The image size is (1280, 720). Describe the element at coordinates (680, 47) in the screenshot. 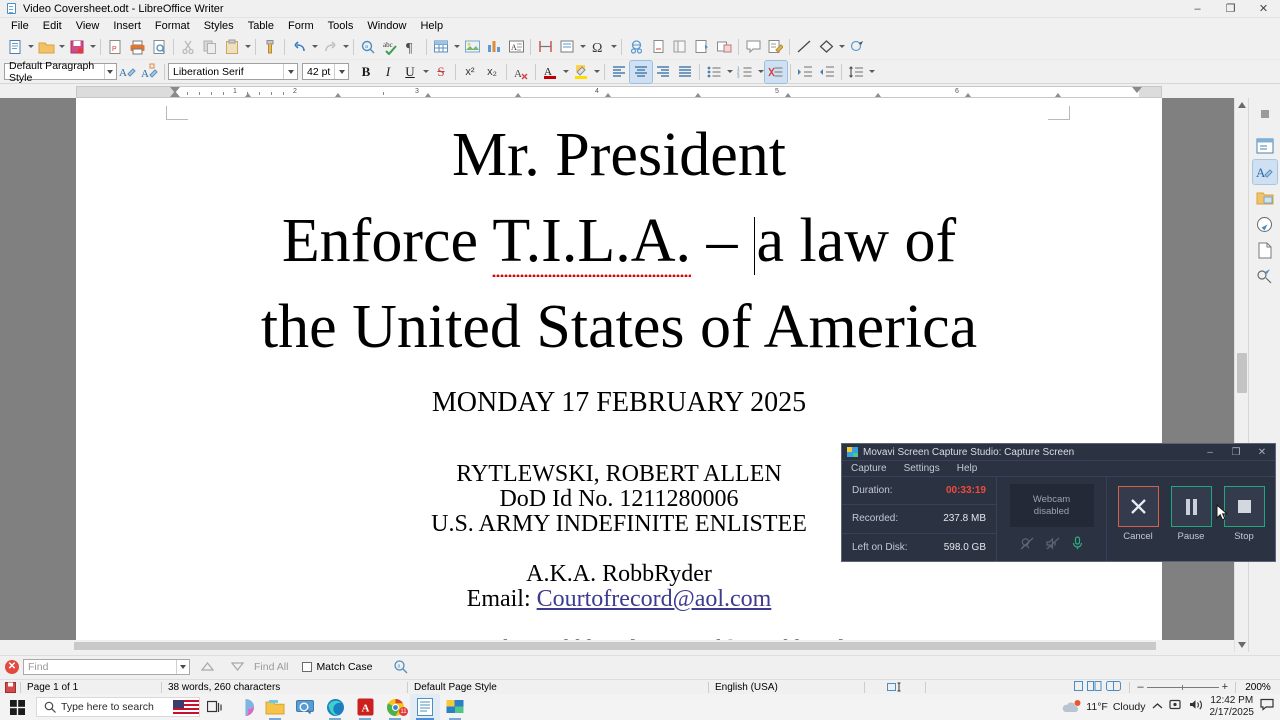

I see `insert-endnote-icon` at that location.